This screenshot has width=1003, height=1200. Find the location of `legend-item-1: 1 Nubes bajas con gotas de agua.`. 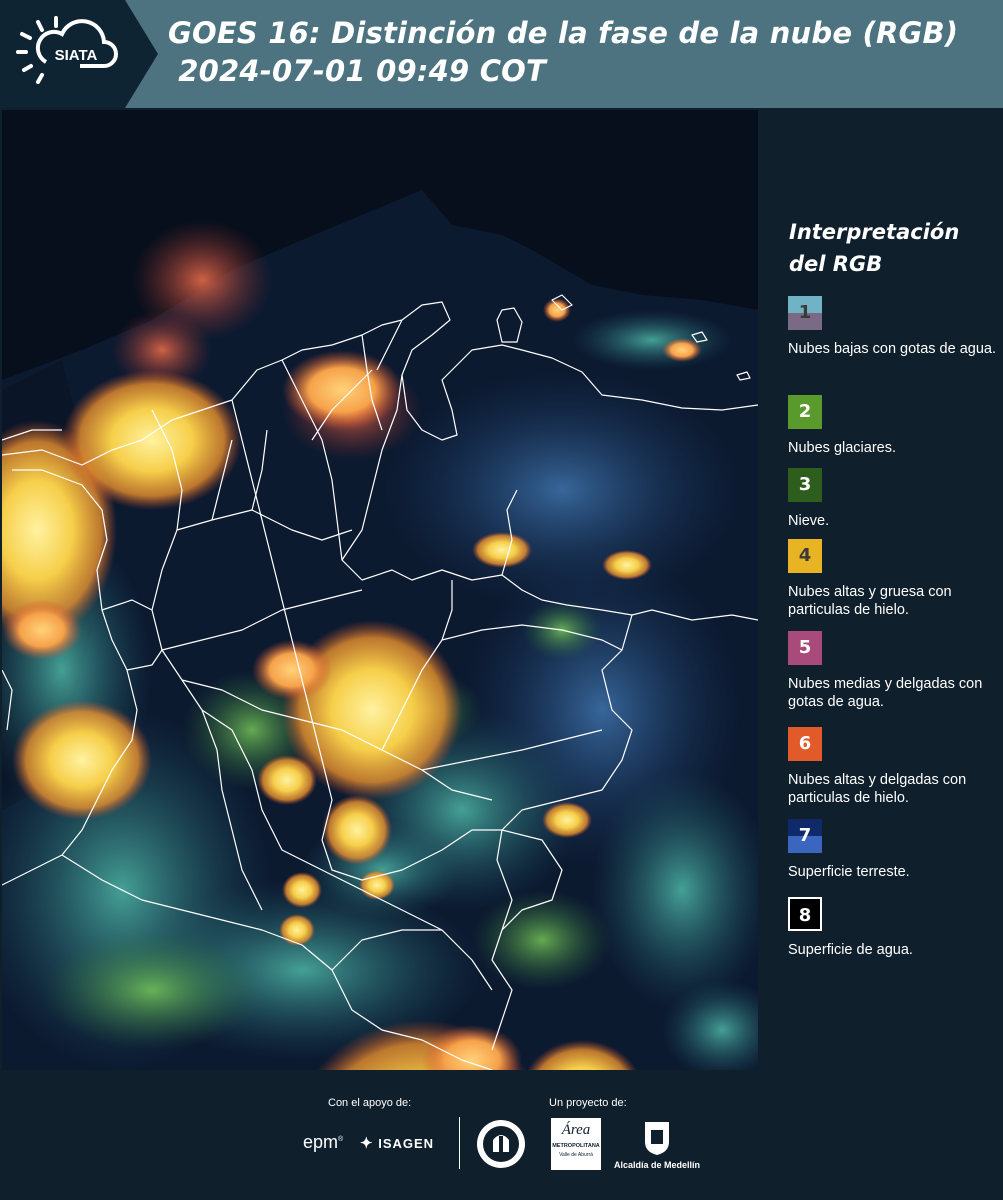

legend-item-1: 1 Nubes bajas con gotas de agua. is located at coordinates (895, 327).